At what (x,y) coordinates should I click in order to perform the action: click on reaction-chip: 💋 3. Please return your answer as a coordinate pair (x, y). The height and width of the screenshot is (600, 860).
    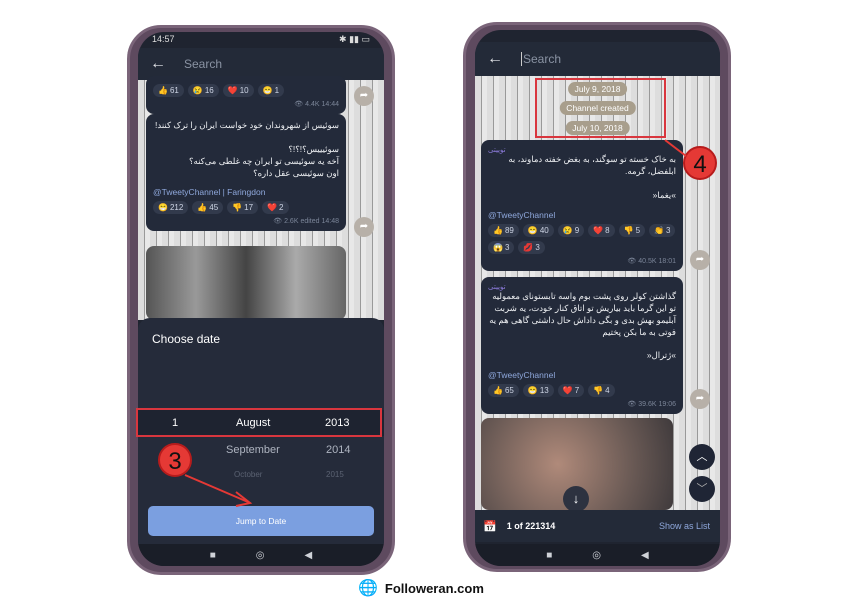
    Looking at the image, I should click on (531, 247).